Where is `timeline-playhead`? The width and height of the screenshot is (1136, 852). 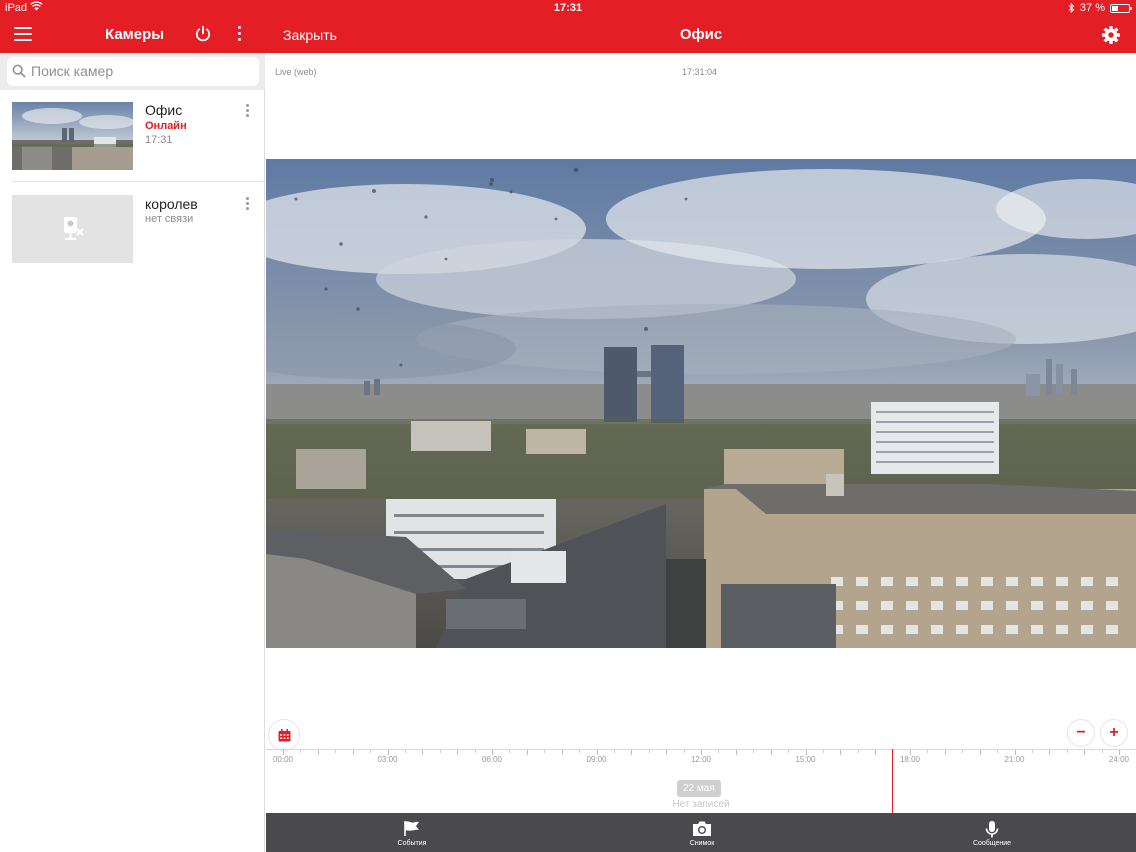 timeline-playhead is located at coordinates (892, 781).